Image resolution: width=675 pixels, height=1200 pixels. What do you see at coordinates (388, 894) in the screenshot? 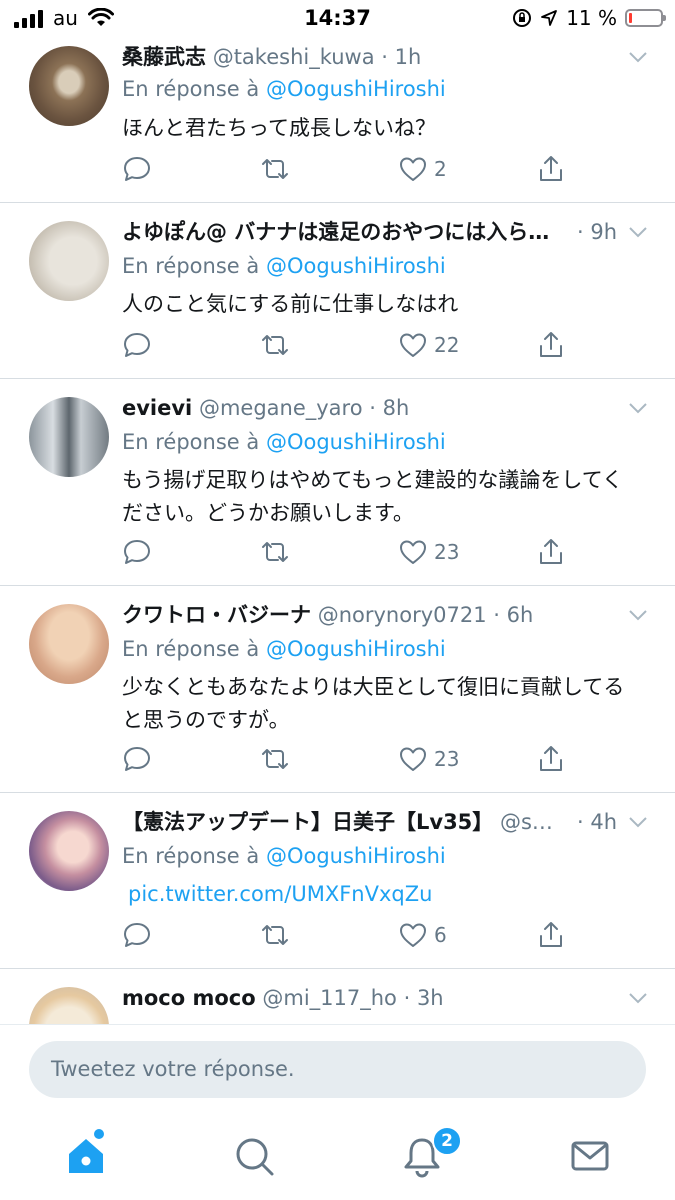
I see `tweet-link: pic.twitter.com/UMXFnVxqZu` at bounding box center [388, 894].